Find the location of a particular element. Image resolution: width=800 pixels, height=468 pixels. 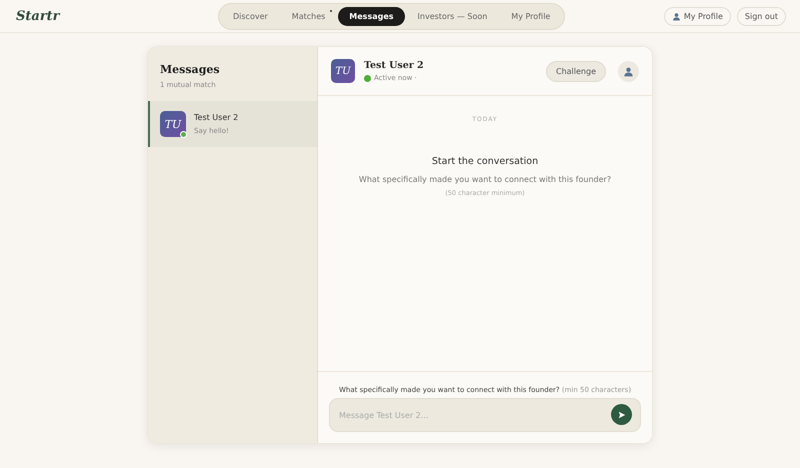

nav-tab: Investors — Soon is located at coordinates (452, 16).